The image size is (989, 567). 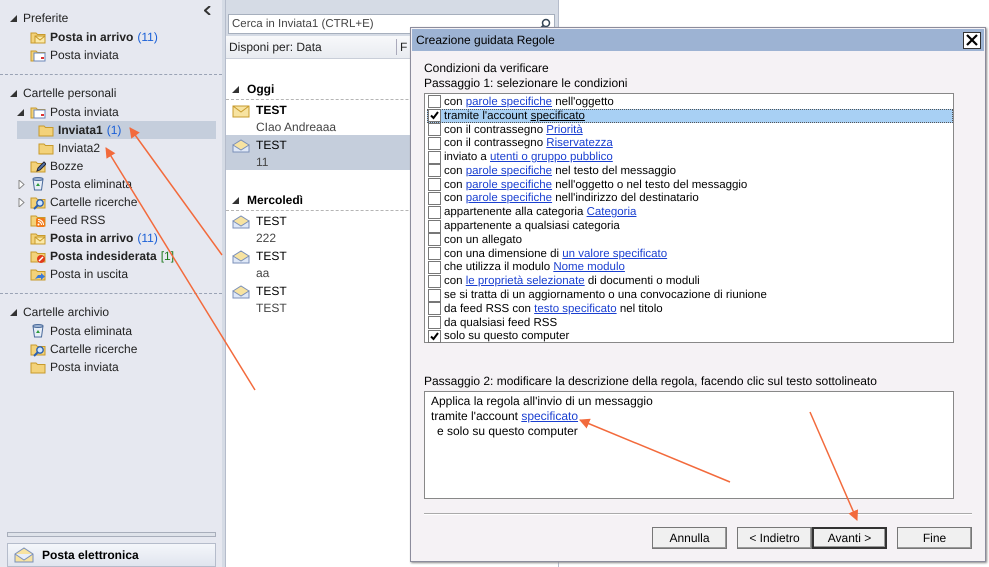 What do you see at coordinates (615, 254) in the screenshot?
I see `condition-link: un valore specificato` at bounding box center [615, 254].